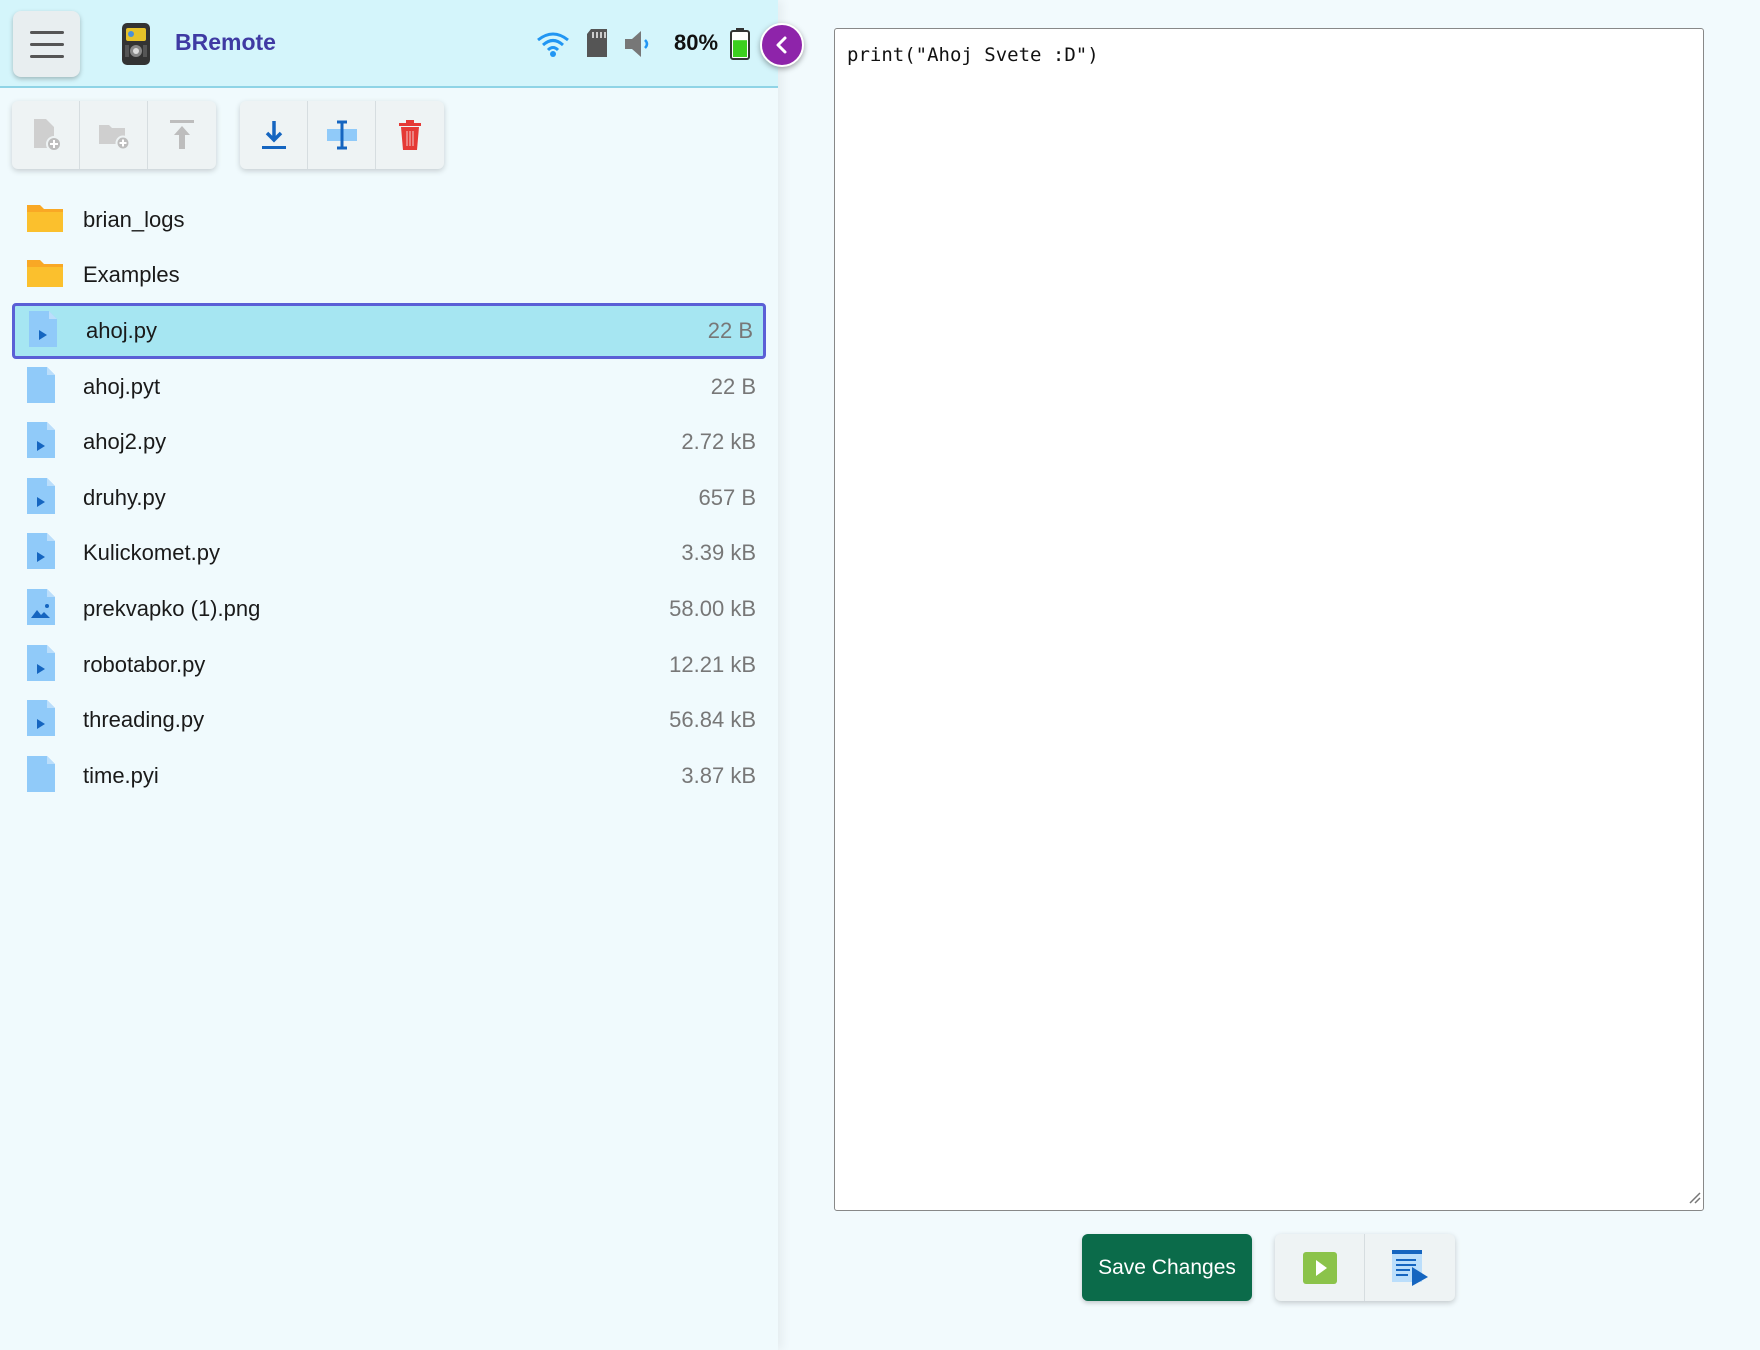 The image size is (1760, 1350). I want to click on file-name: threading.py, so click(144, 720).